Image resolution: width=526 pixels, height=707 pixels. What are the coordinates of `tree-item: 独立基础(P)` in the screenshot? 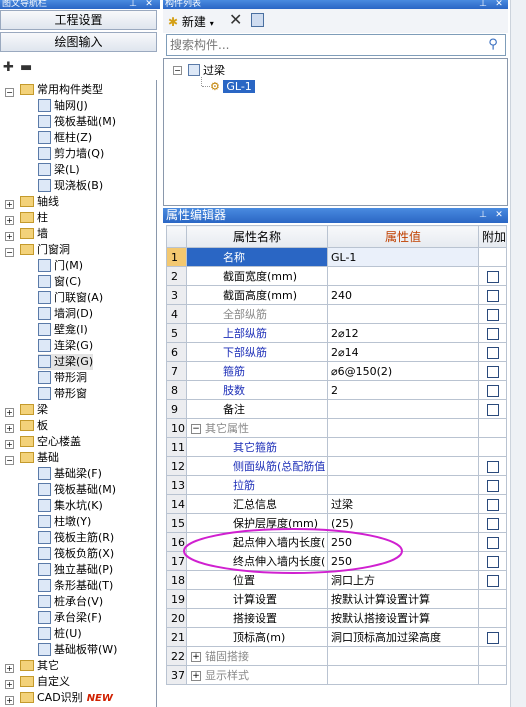 It's located at (75, 570).